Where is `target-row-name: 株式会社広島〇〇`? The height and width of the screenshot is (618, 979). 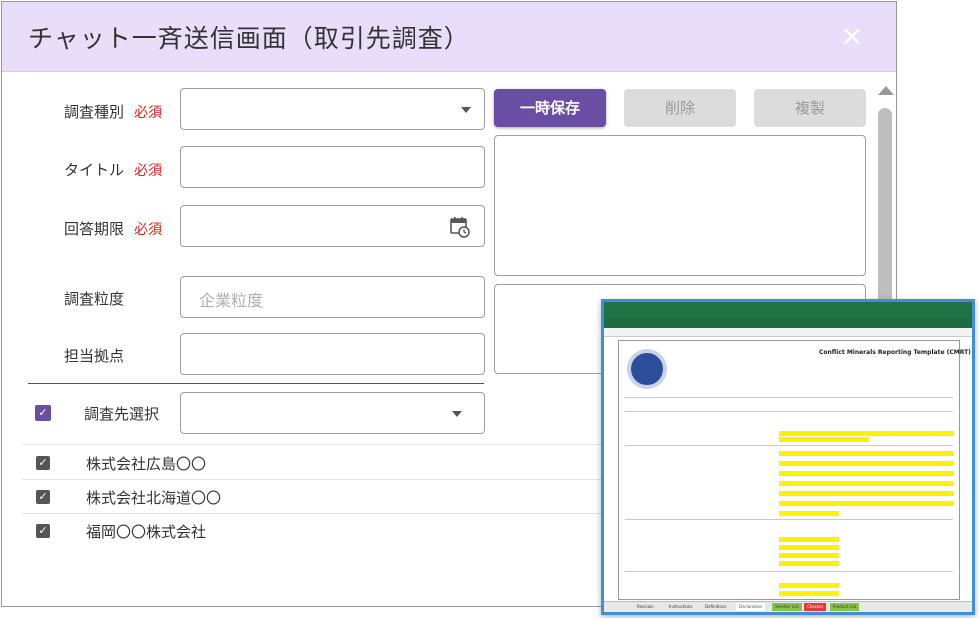
target-row-name: 株式会社広島〇〇 is located at coordinates (146, 464).